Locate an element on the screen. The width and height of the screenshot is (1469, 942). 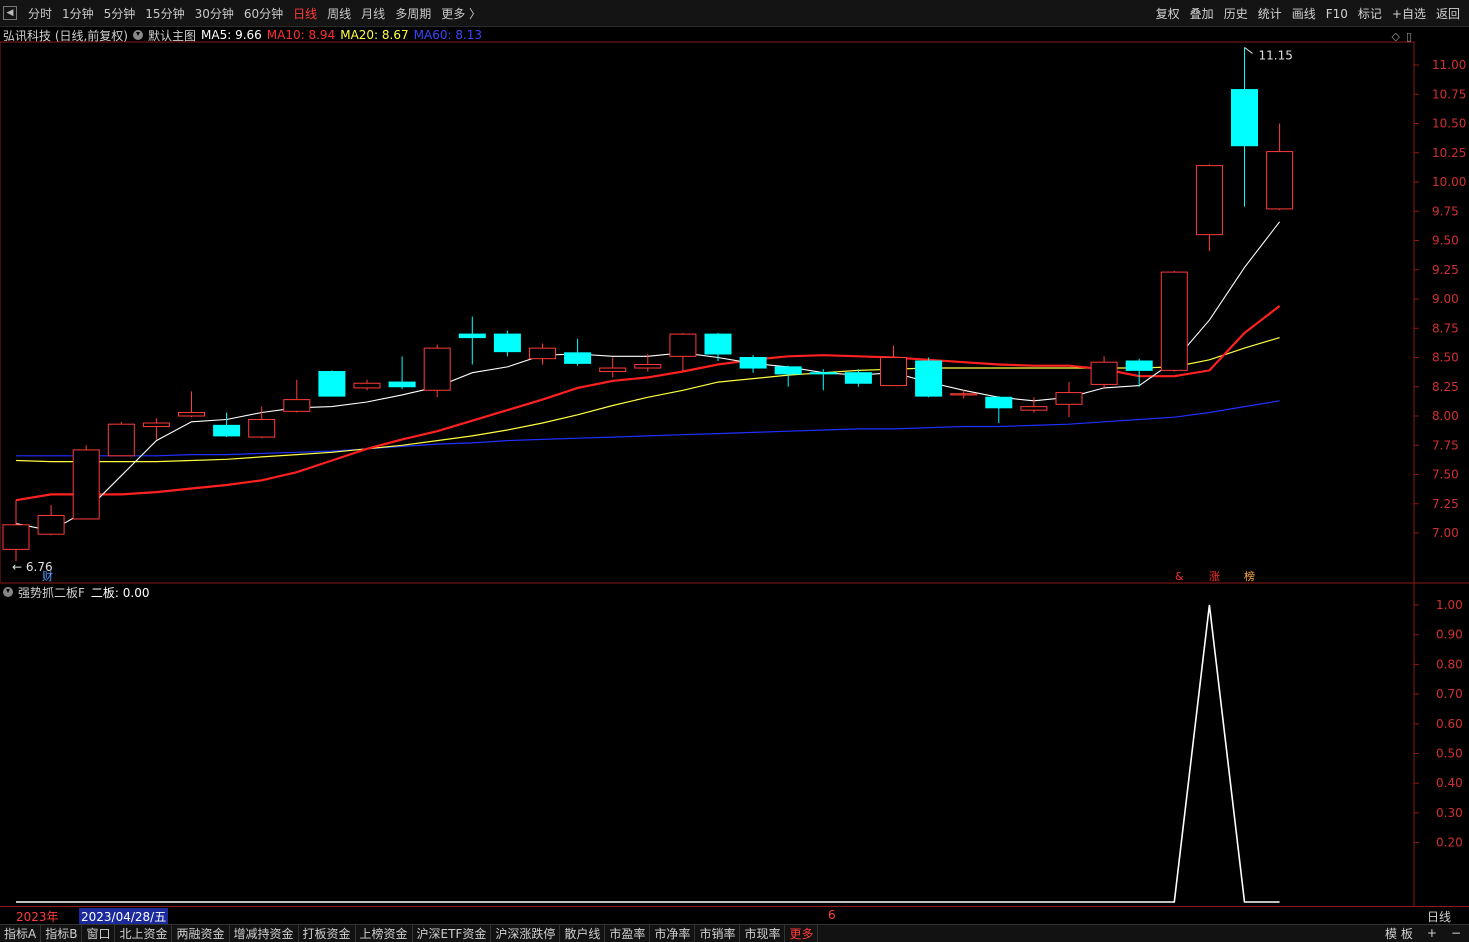
bottom-tab: 两融资金 is located at coordinates (201, 933).